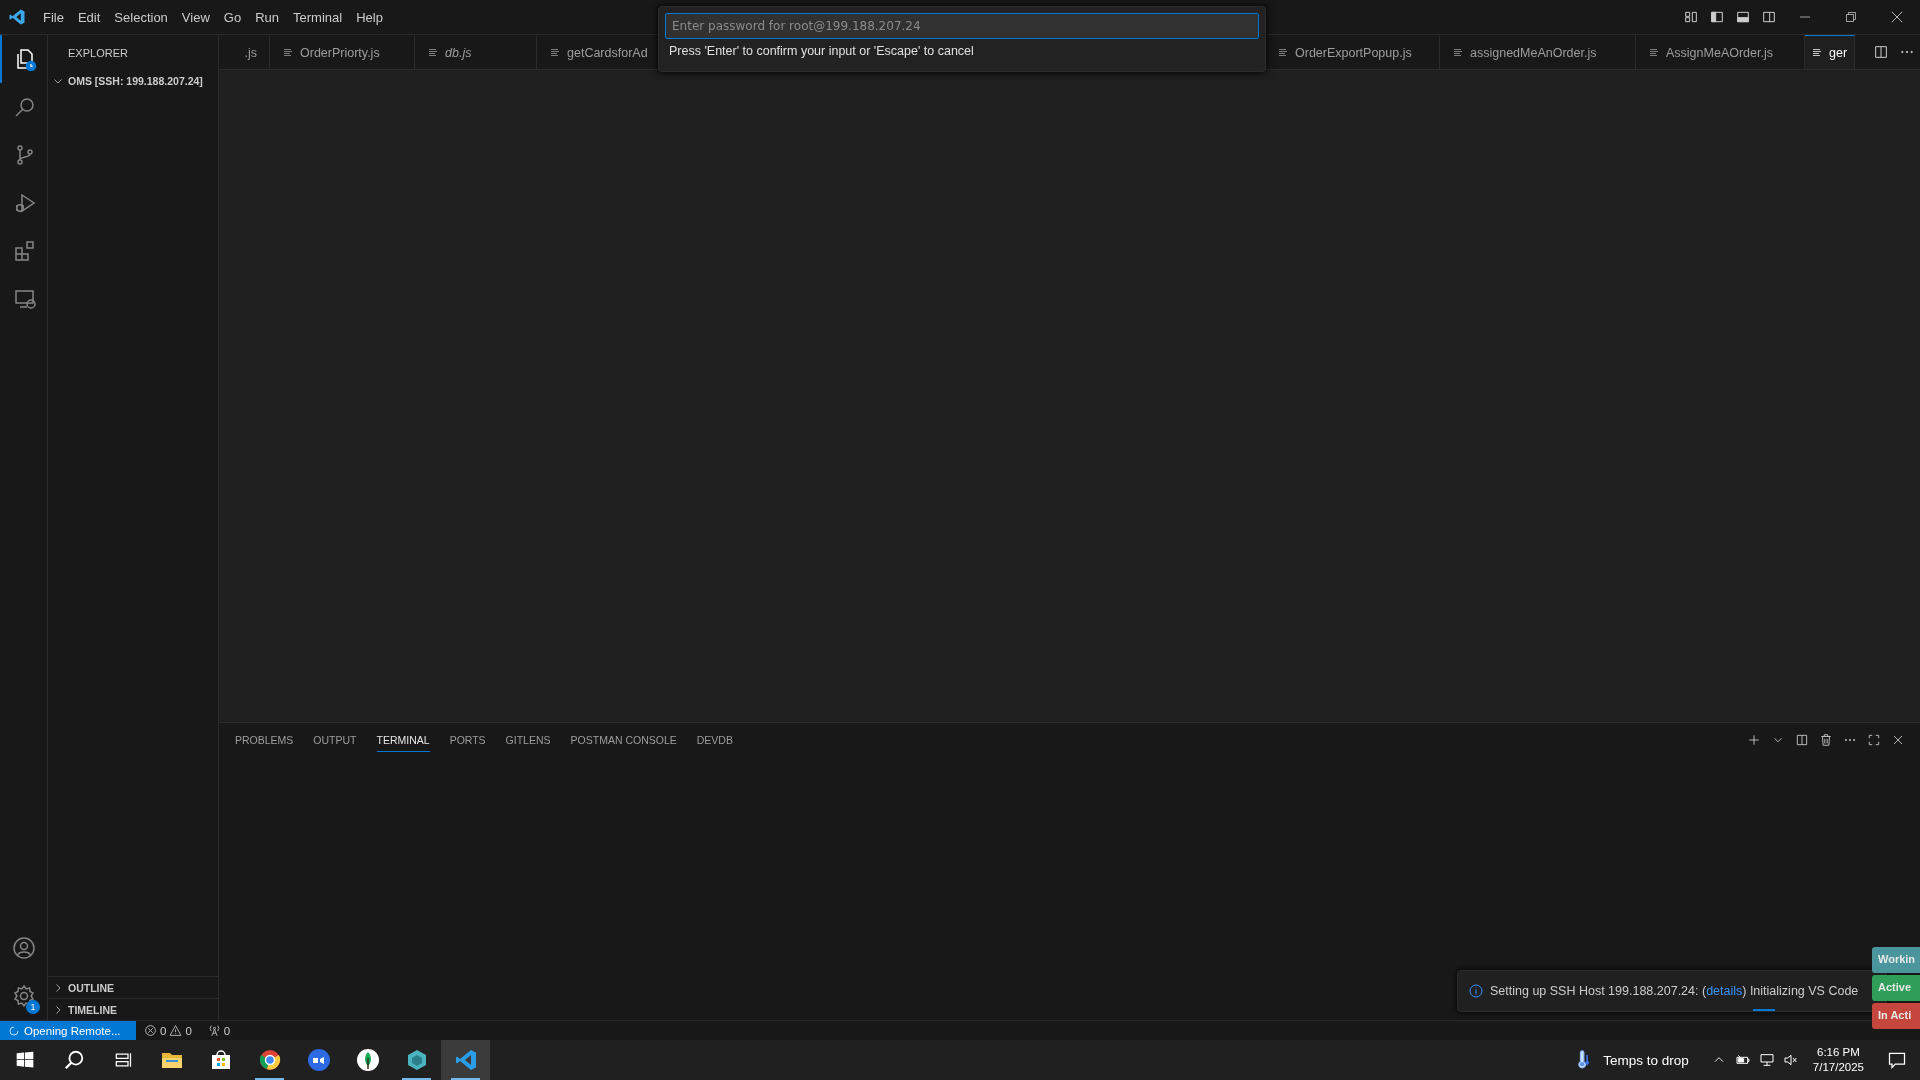  What do you see at coordinates (403, 740) in the screenshot?
I see `panel-tab: TERMINAL` at bounding box center [403, 740].